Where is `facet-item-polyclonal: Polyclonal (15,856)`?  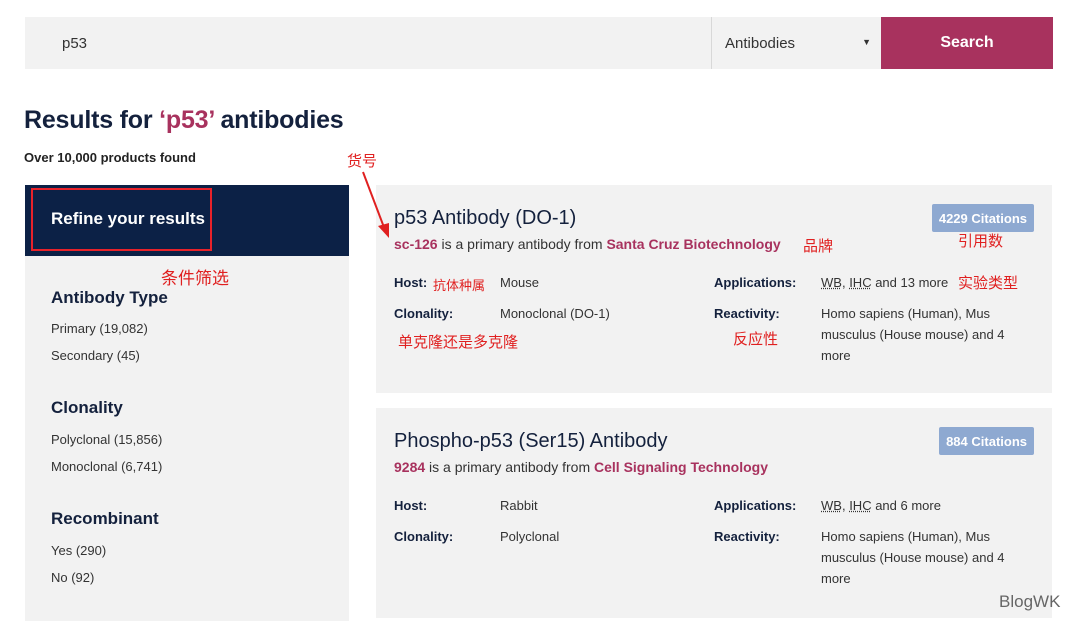 facet-item-polyclonal: Polyclonal (15,856) is located at coordinates (106, 439).